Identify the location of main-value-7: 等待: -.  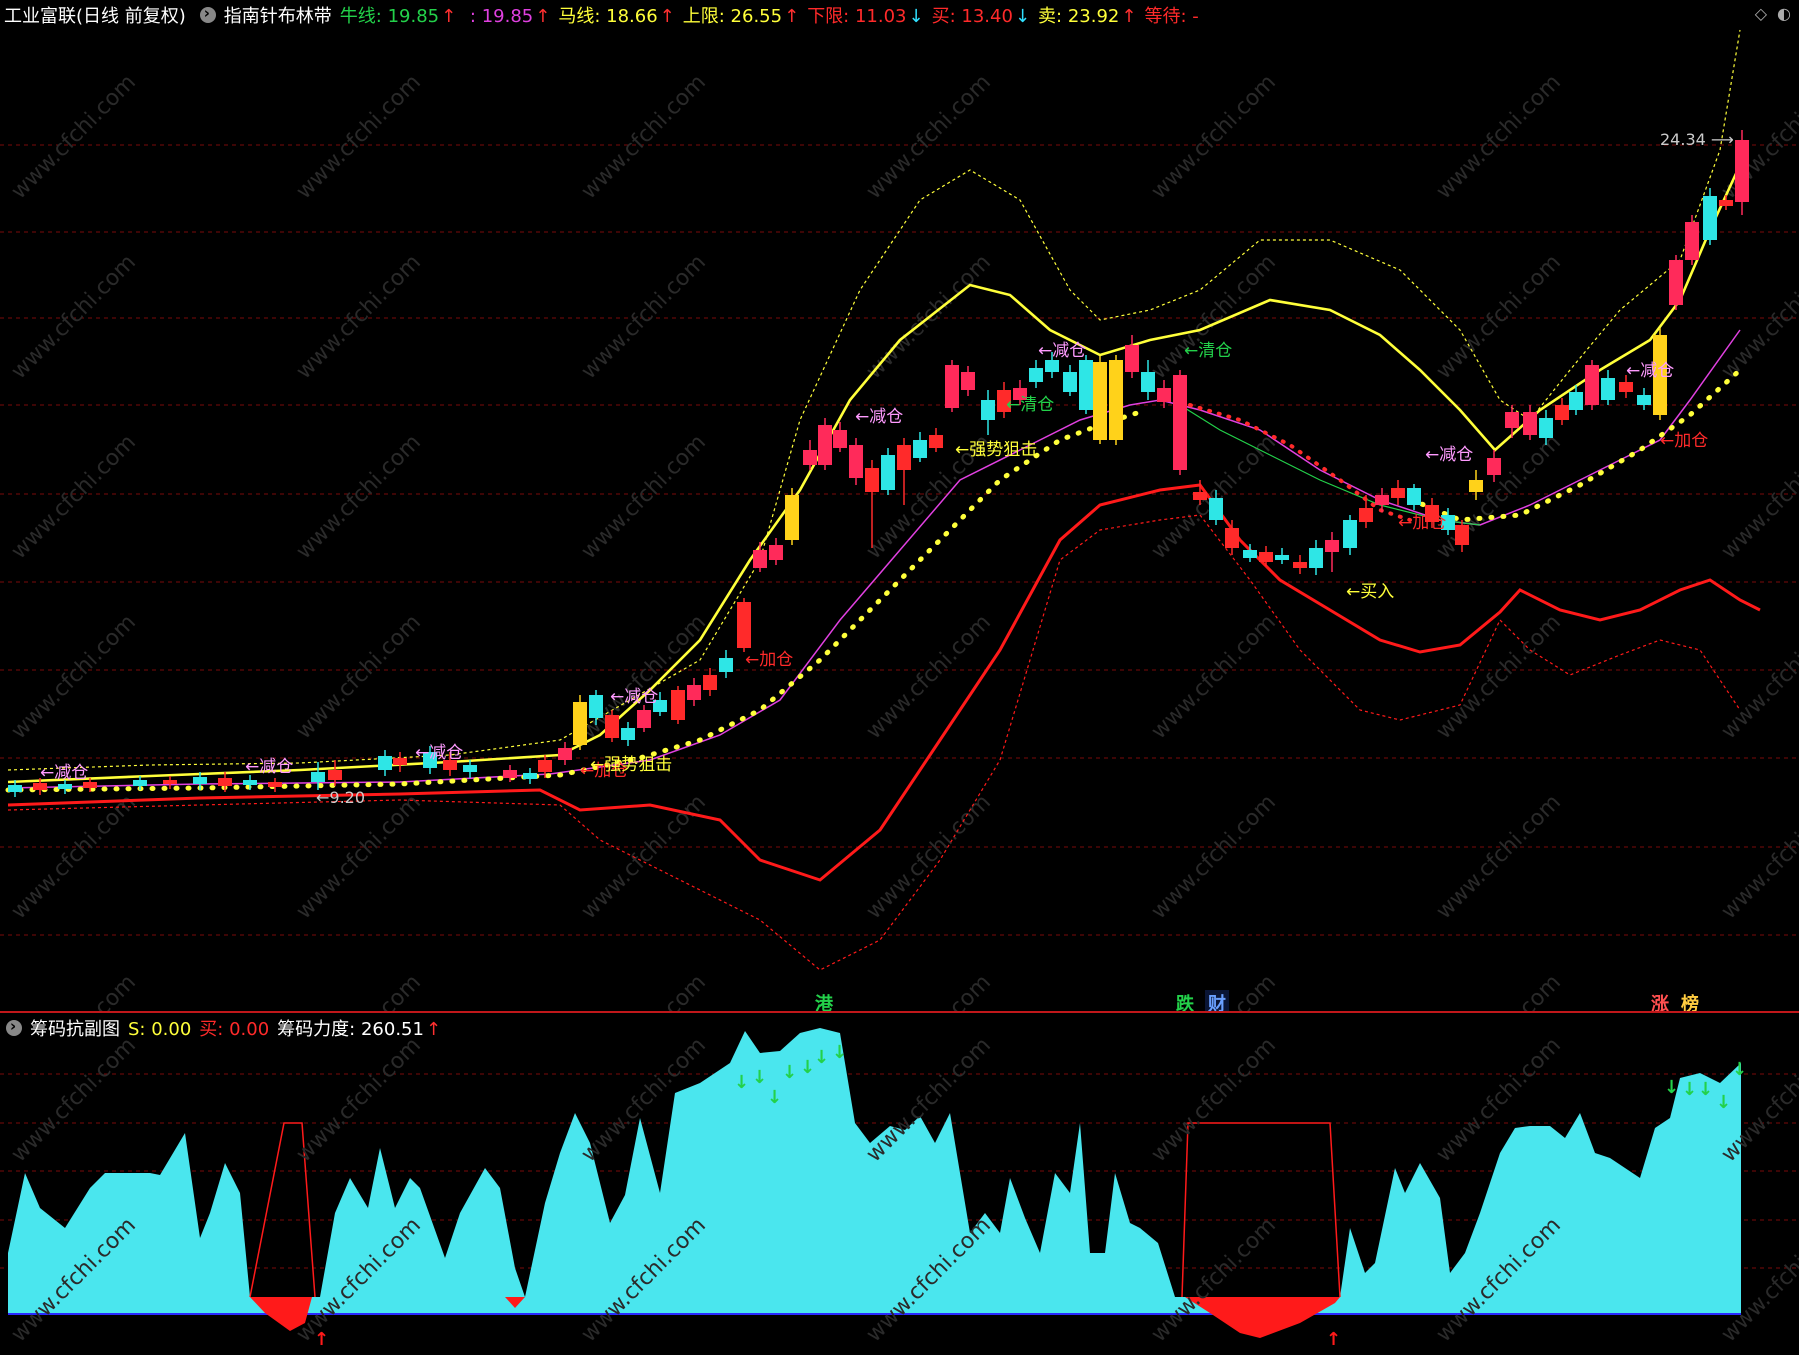
(1171, 16).